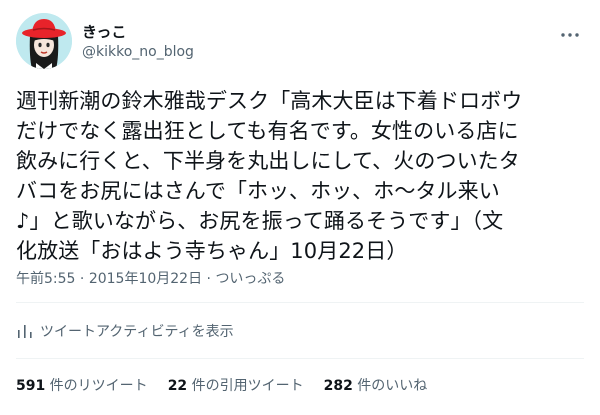 The width and height of the screenshot is (600, 415). What do you see at coordinates (138, 32) in the screenshot?
I see `display-name: きっこ` at bounding box center [138, 32].